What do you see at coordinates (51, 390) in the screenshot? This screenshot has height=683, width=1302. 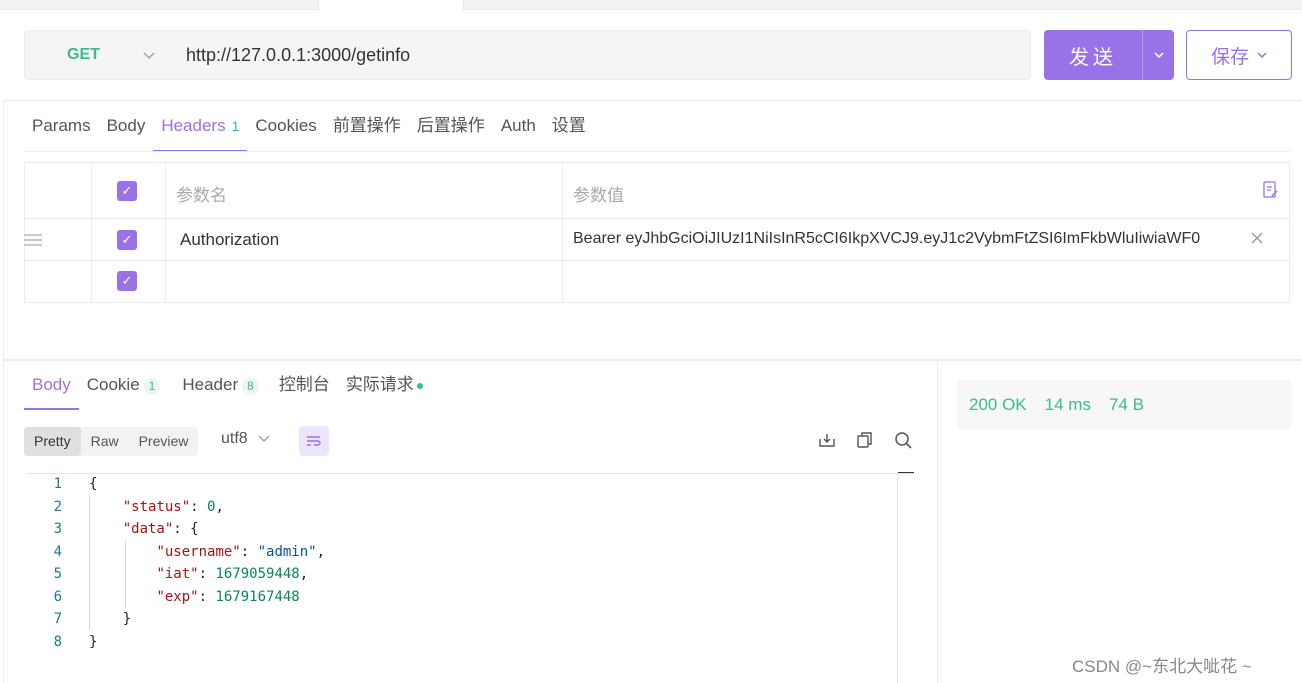 I see `tab-response-body: Body` at bounding box center [51, 390].